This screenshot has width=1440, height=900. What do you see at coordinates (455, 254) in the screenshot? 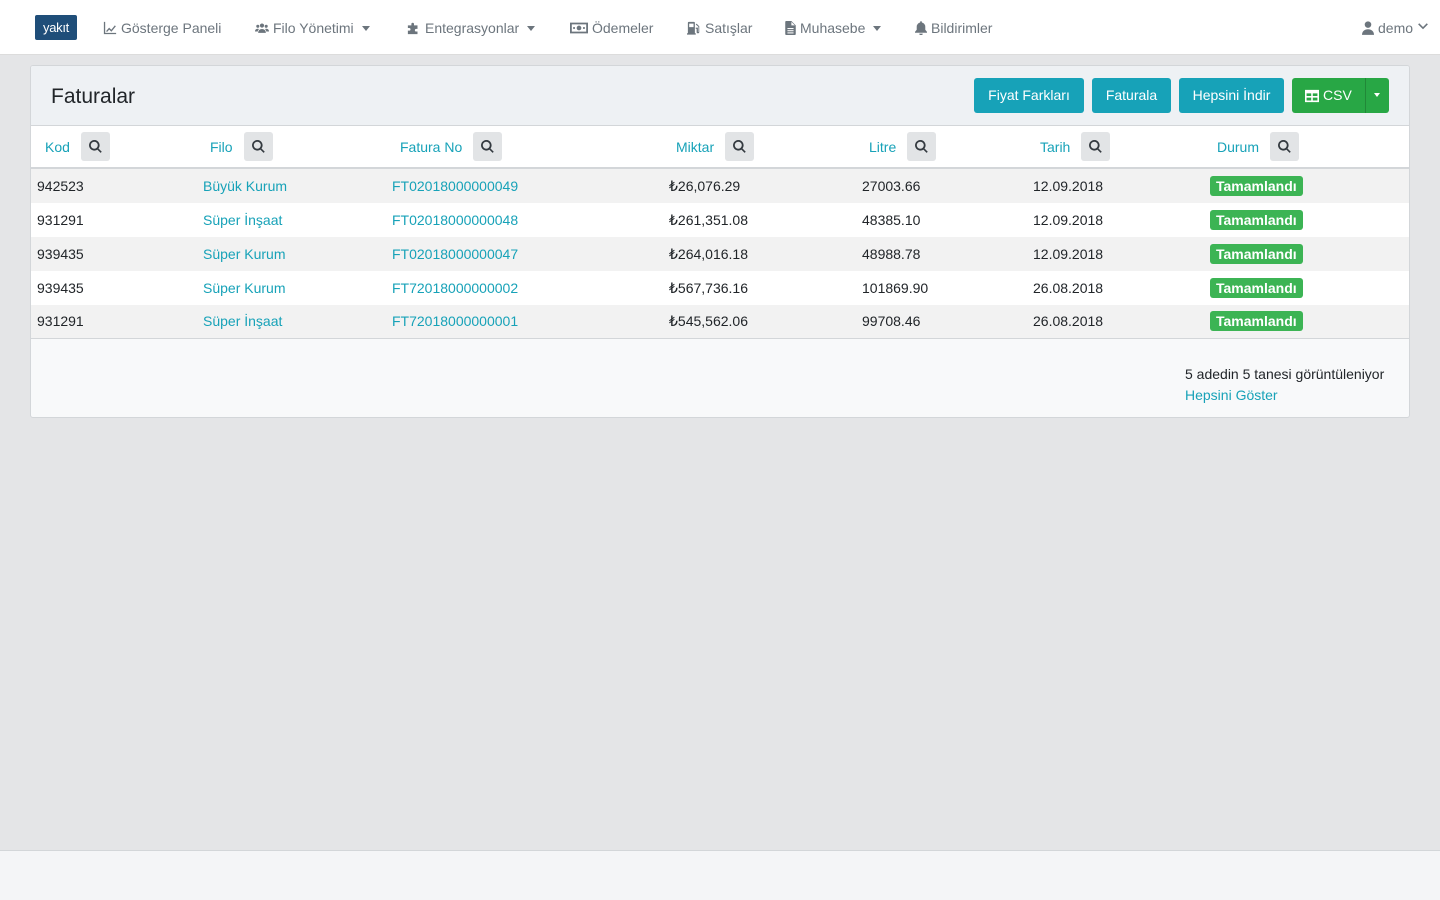
I see `cell-fatura-no-link: FT02018000000047` at bounding box center [455, 254].